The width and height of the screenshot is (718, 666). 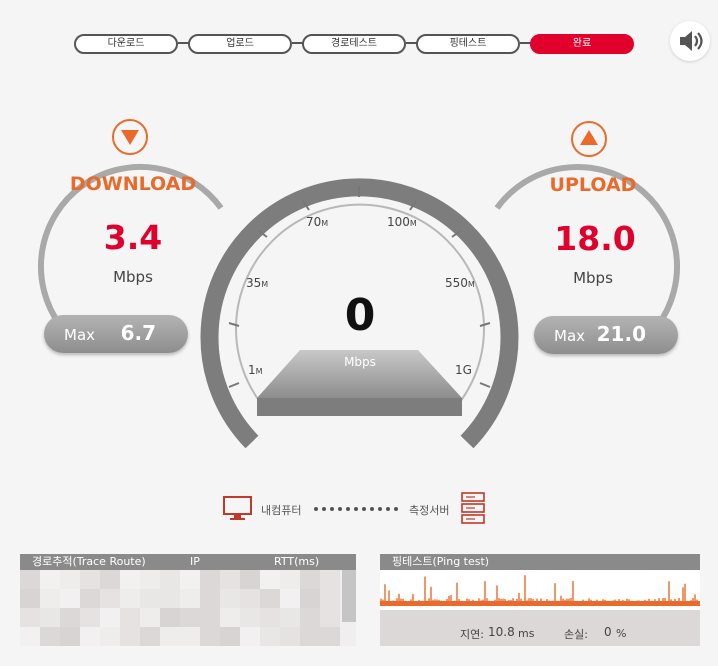 I want to click on download-max-value: 6.7, so click(x=138, y=333).